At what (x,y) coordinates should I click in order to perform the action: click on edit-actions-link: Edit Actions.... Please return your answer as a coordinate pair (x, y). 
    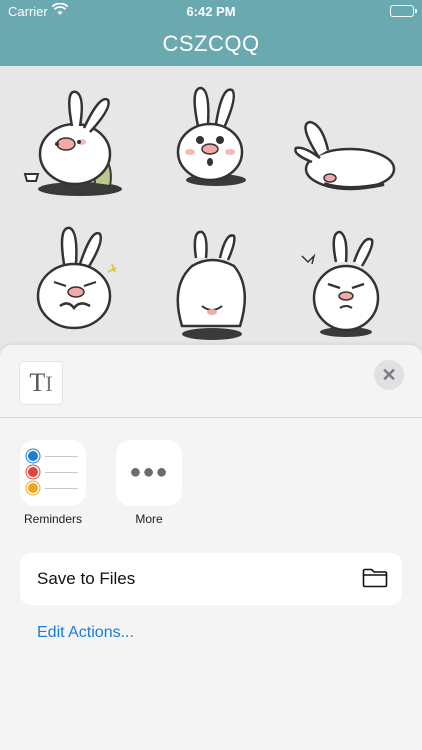
    Looking at the image, I should click on (85, 633).